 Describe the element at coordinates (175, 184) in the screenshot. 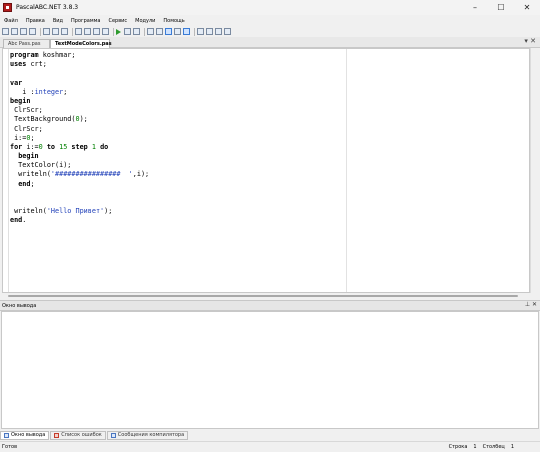

I see `code-line: end;` at that location.